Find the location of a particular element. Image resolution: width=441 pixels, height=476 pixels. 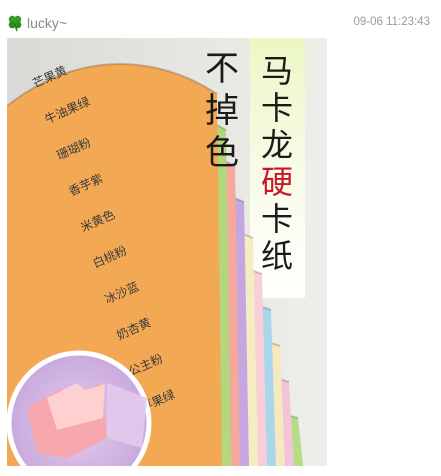

four-leaf-clover-icon is located at coordinates (15, 23).